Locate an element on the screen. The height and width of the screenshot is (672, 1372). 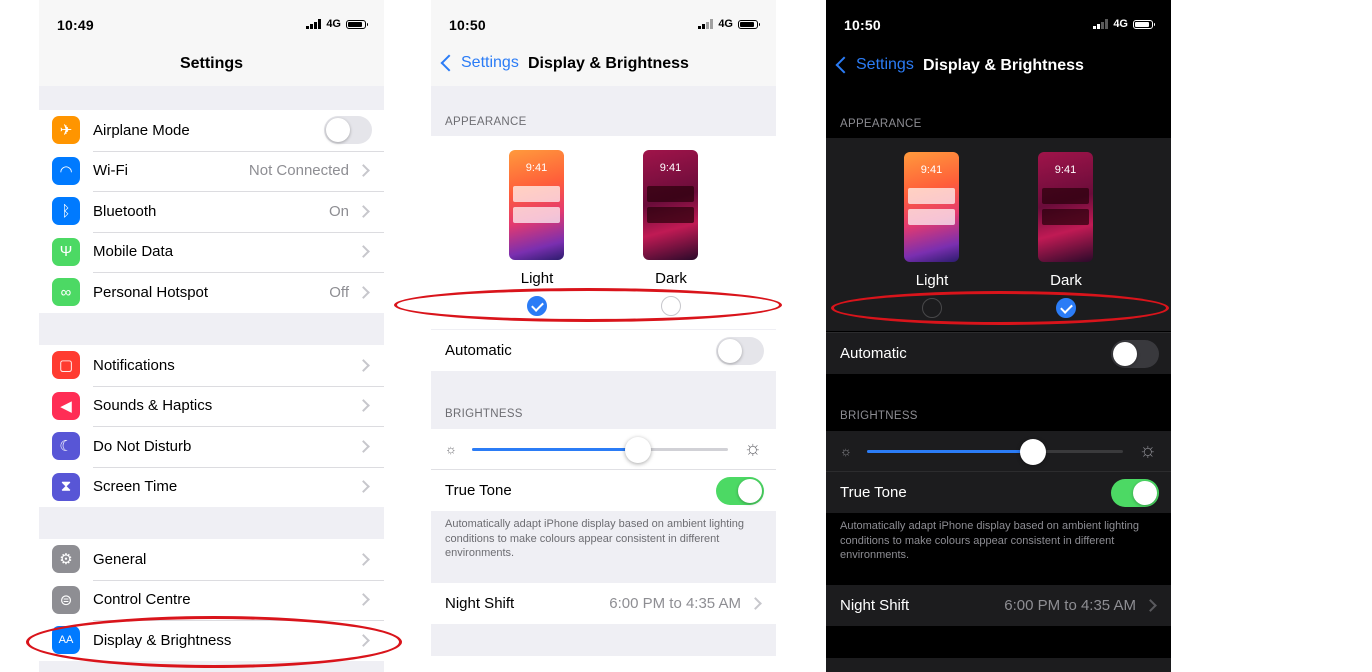
settings-row-label: Airplane Mode is located at coordinates (141, 130).